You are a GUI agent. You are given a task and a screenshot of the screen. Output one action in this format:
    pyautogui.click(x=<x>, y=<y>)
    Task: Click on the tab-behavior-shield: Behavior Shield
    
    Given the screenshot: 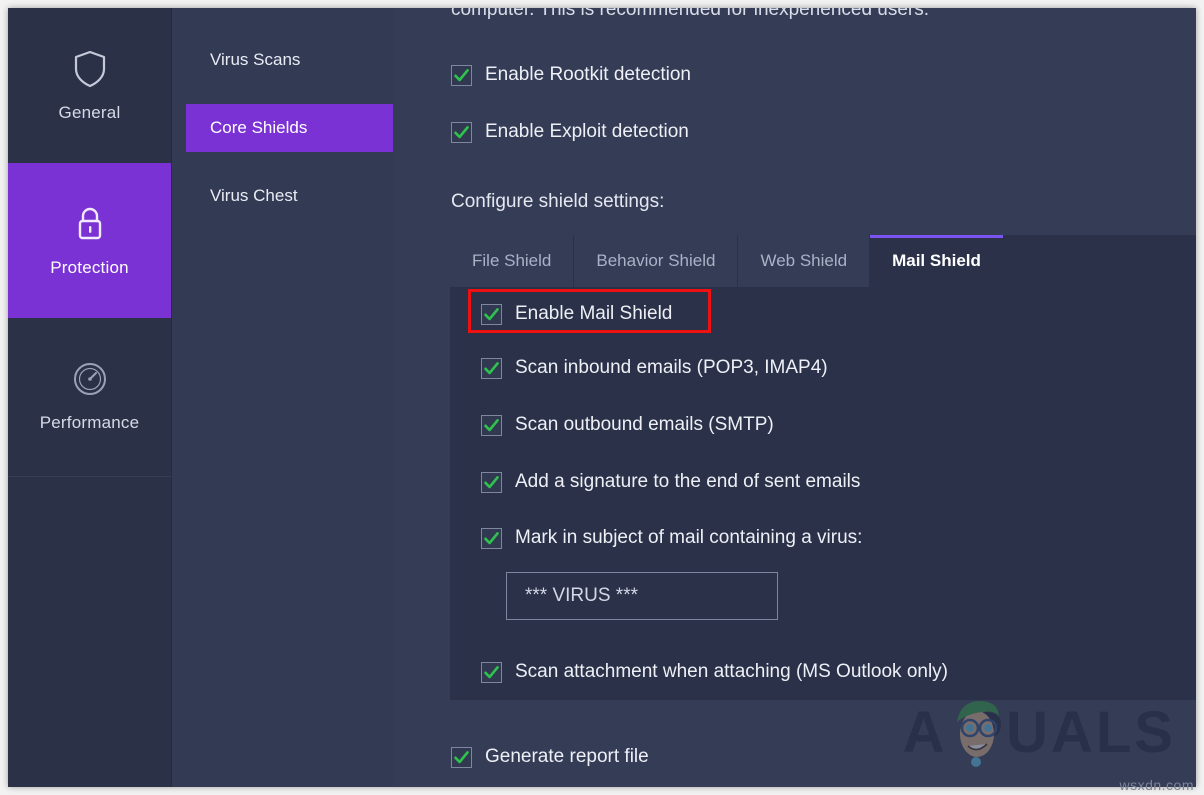 What is the action you would take?
    pyautogui.click(x=656, y=261)
    